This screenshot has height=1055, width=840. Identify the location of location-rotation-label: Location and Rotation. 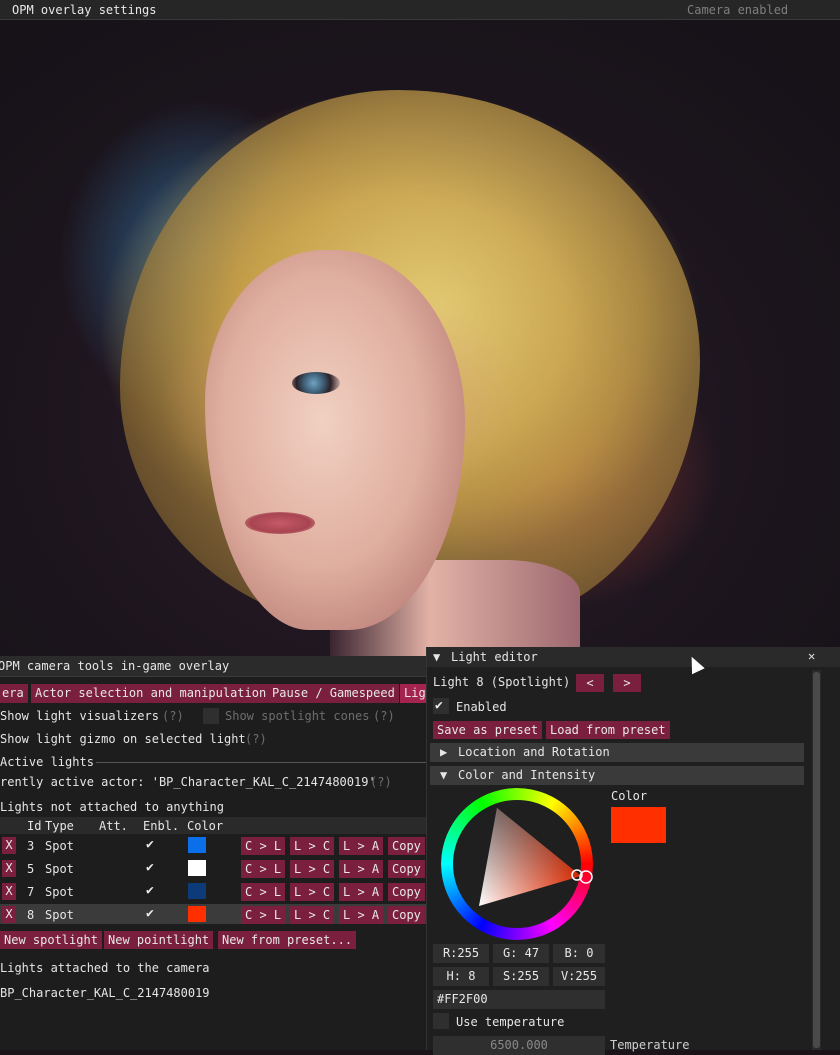
(534, 752).